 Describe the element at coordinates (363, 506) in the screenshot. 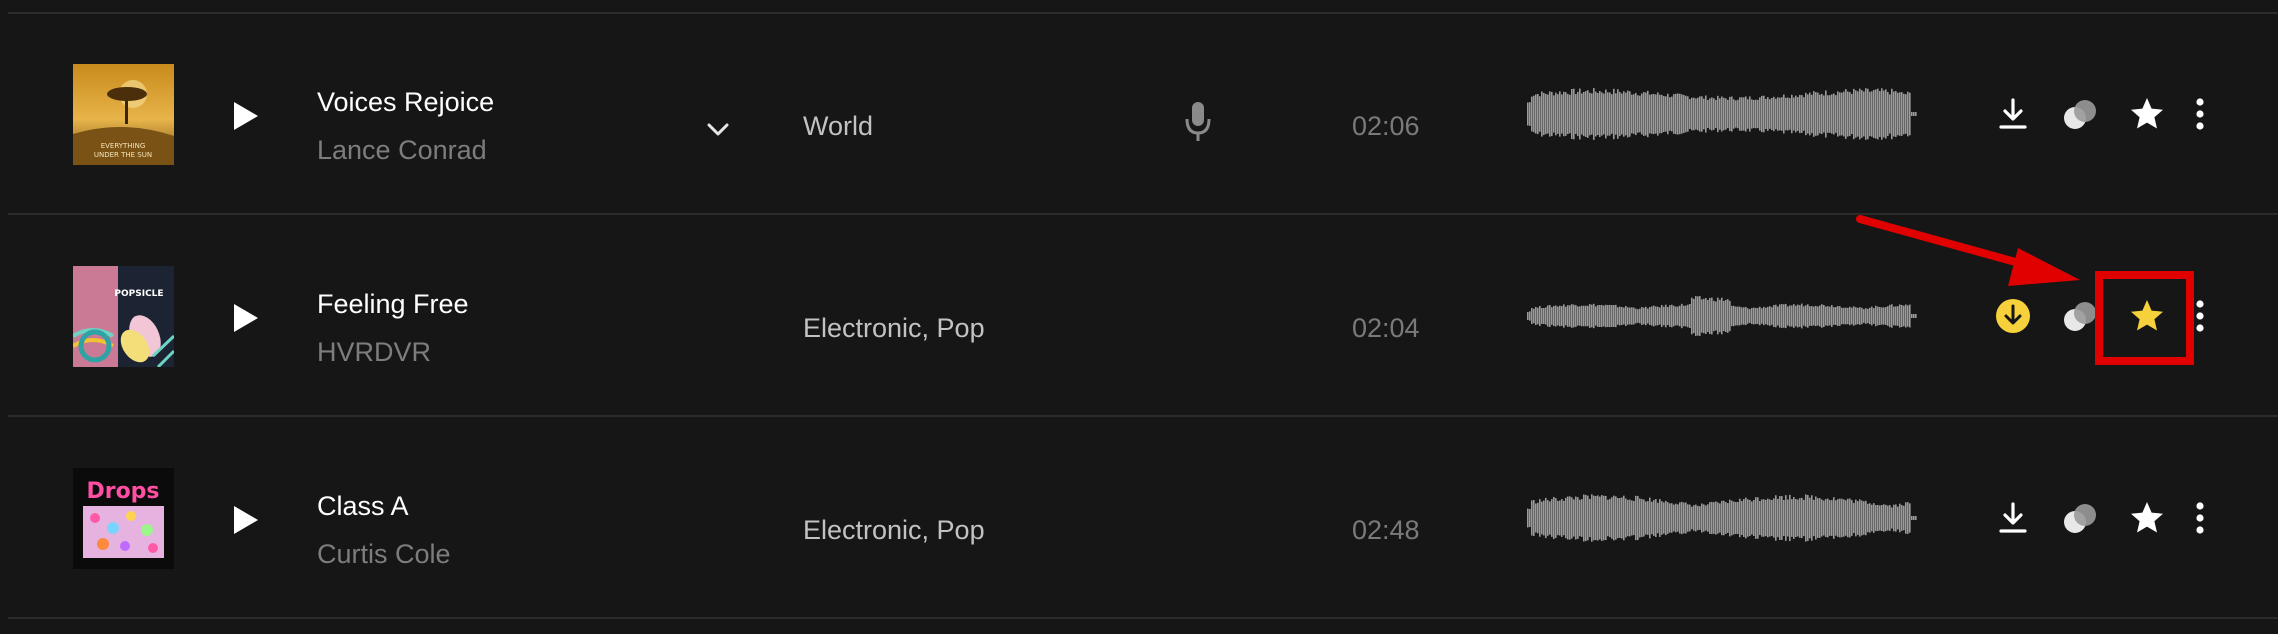

I see `track-title: Class A` at that location.